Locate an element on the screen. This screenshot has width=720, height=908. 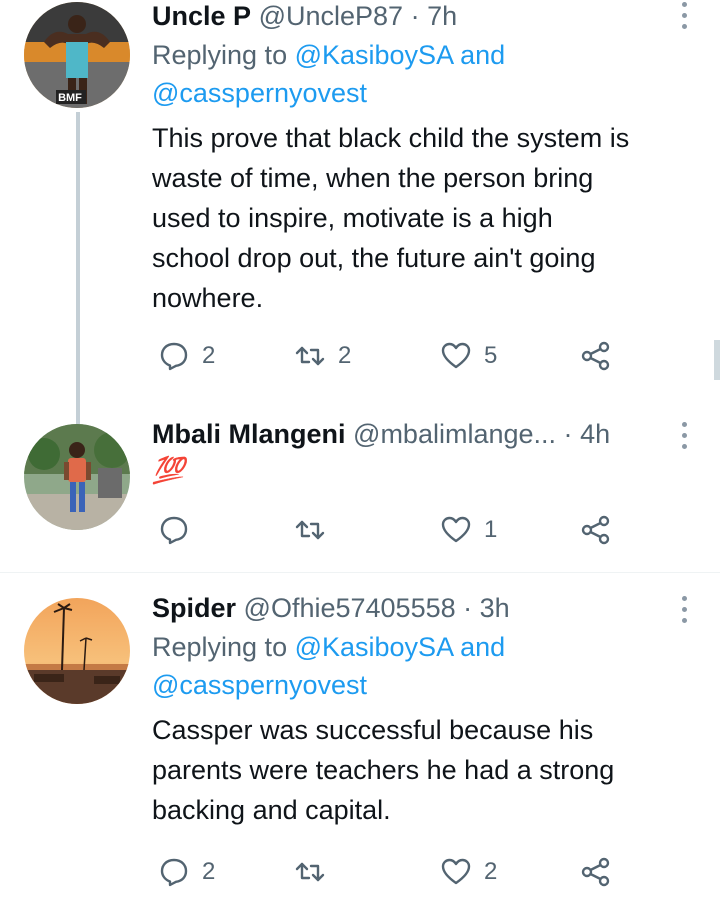
tweet-header: Mbali Mlangeni @mbalimlange... · 4h is located at coordinates (416, 434).